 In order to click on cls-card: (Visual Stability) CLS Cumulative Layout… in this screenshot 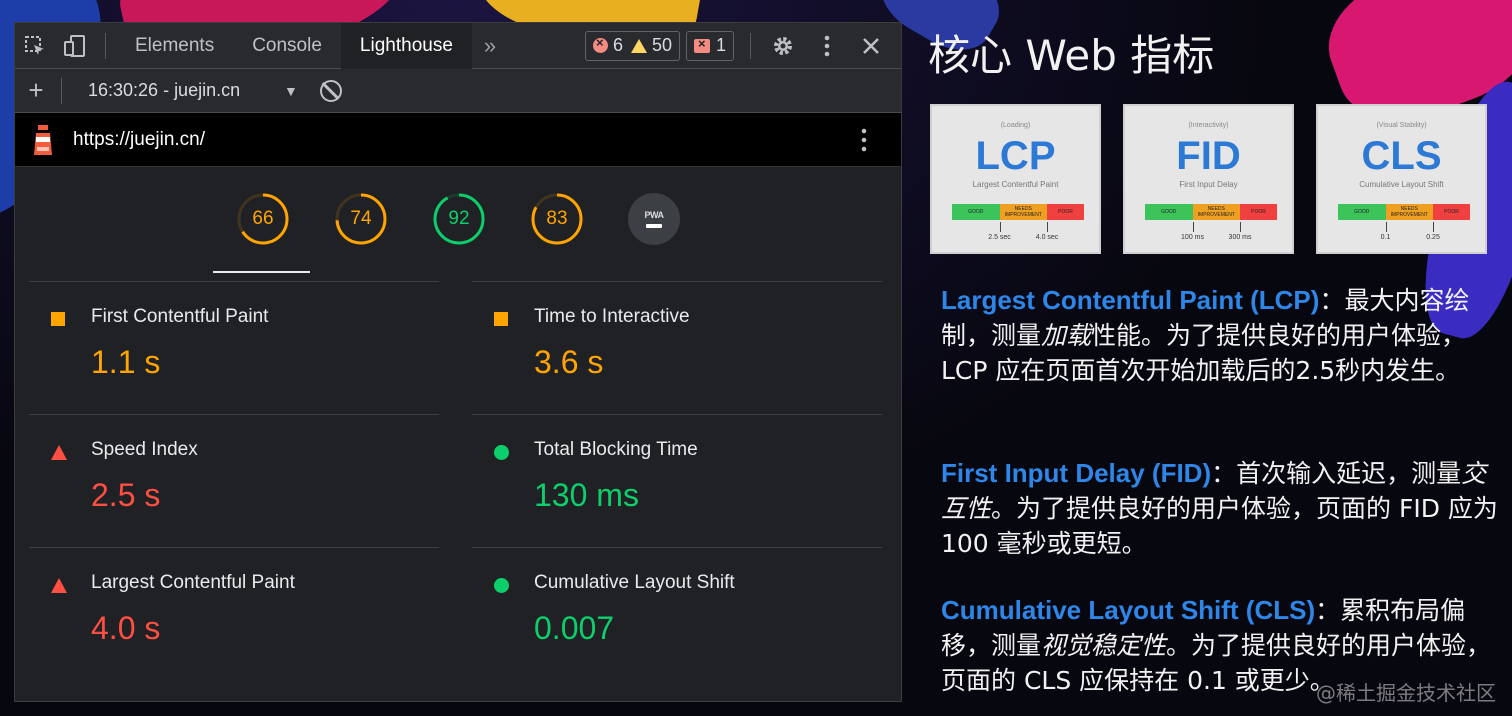, I will do `click(1401, 179)`.